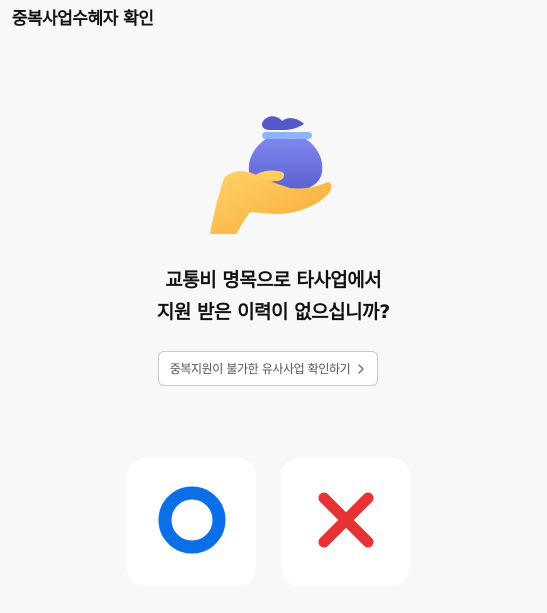 The image size is (547, 613). What do you see at coordinates (268, 177) in the screenshot?
I see `money-bag-hand-illustration` at bounding box center [268, 177].